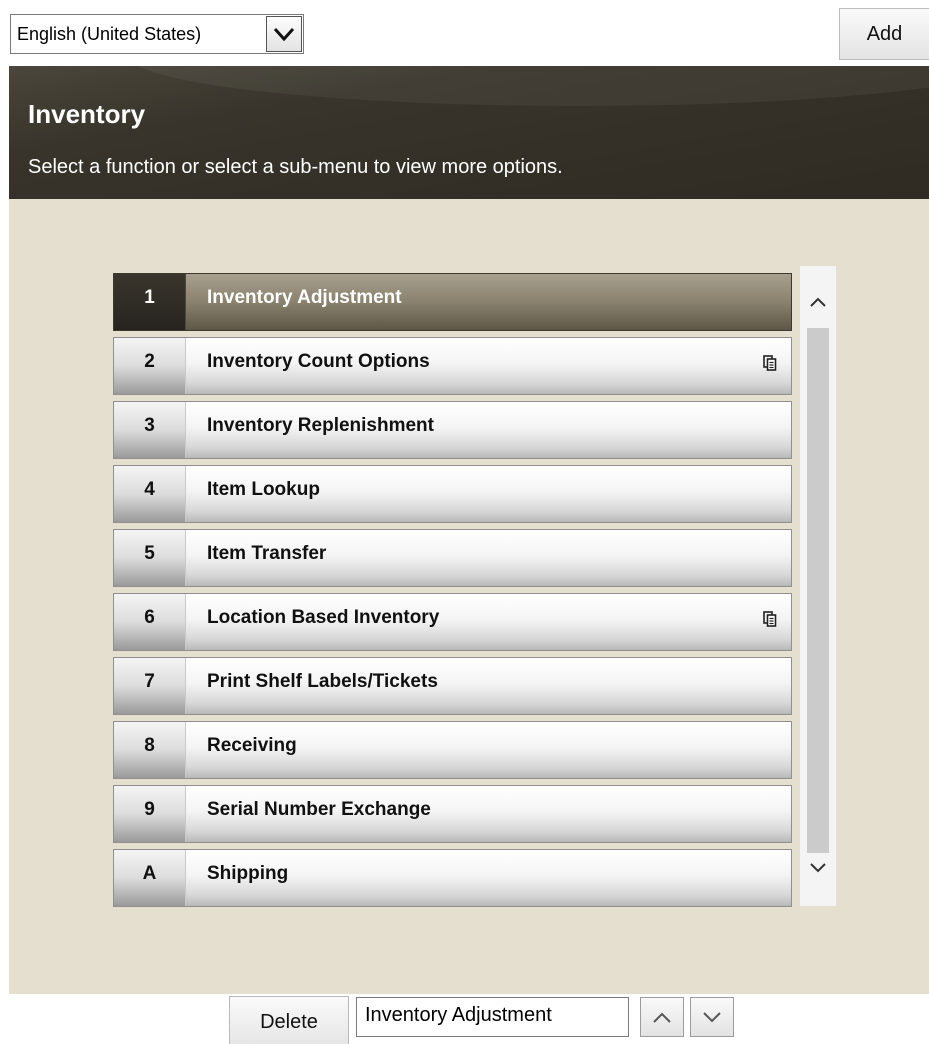  What do you see at coordinates (452, 814) in the screenshot?
I see `menu-item-serial-number-exchange: 9 Serial Number Exchange` at bounding box center [452, 814].